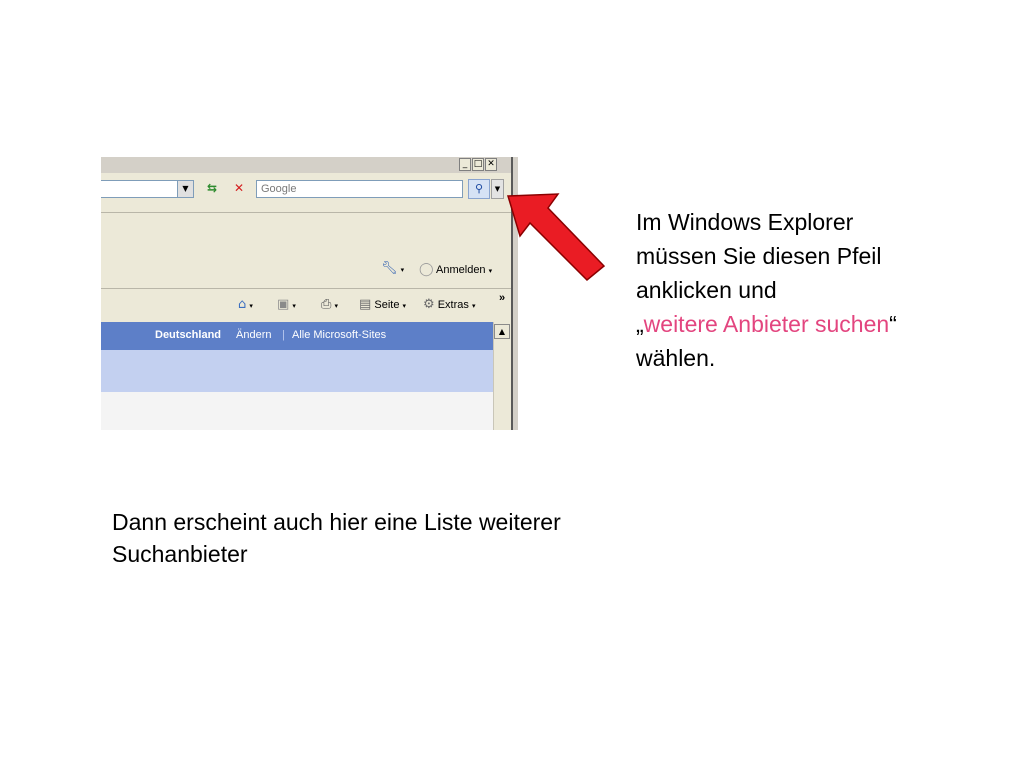  Describe the element at coordinates (491, 164) in the screenshot. I see `close-button: ✕` at that location.